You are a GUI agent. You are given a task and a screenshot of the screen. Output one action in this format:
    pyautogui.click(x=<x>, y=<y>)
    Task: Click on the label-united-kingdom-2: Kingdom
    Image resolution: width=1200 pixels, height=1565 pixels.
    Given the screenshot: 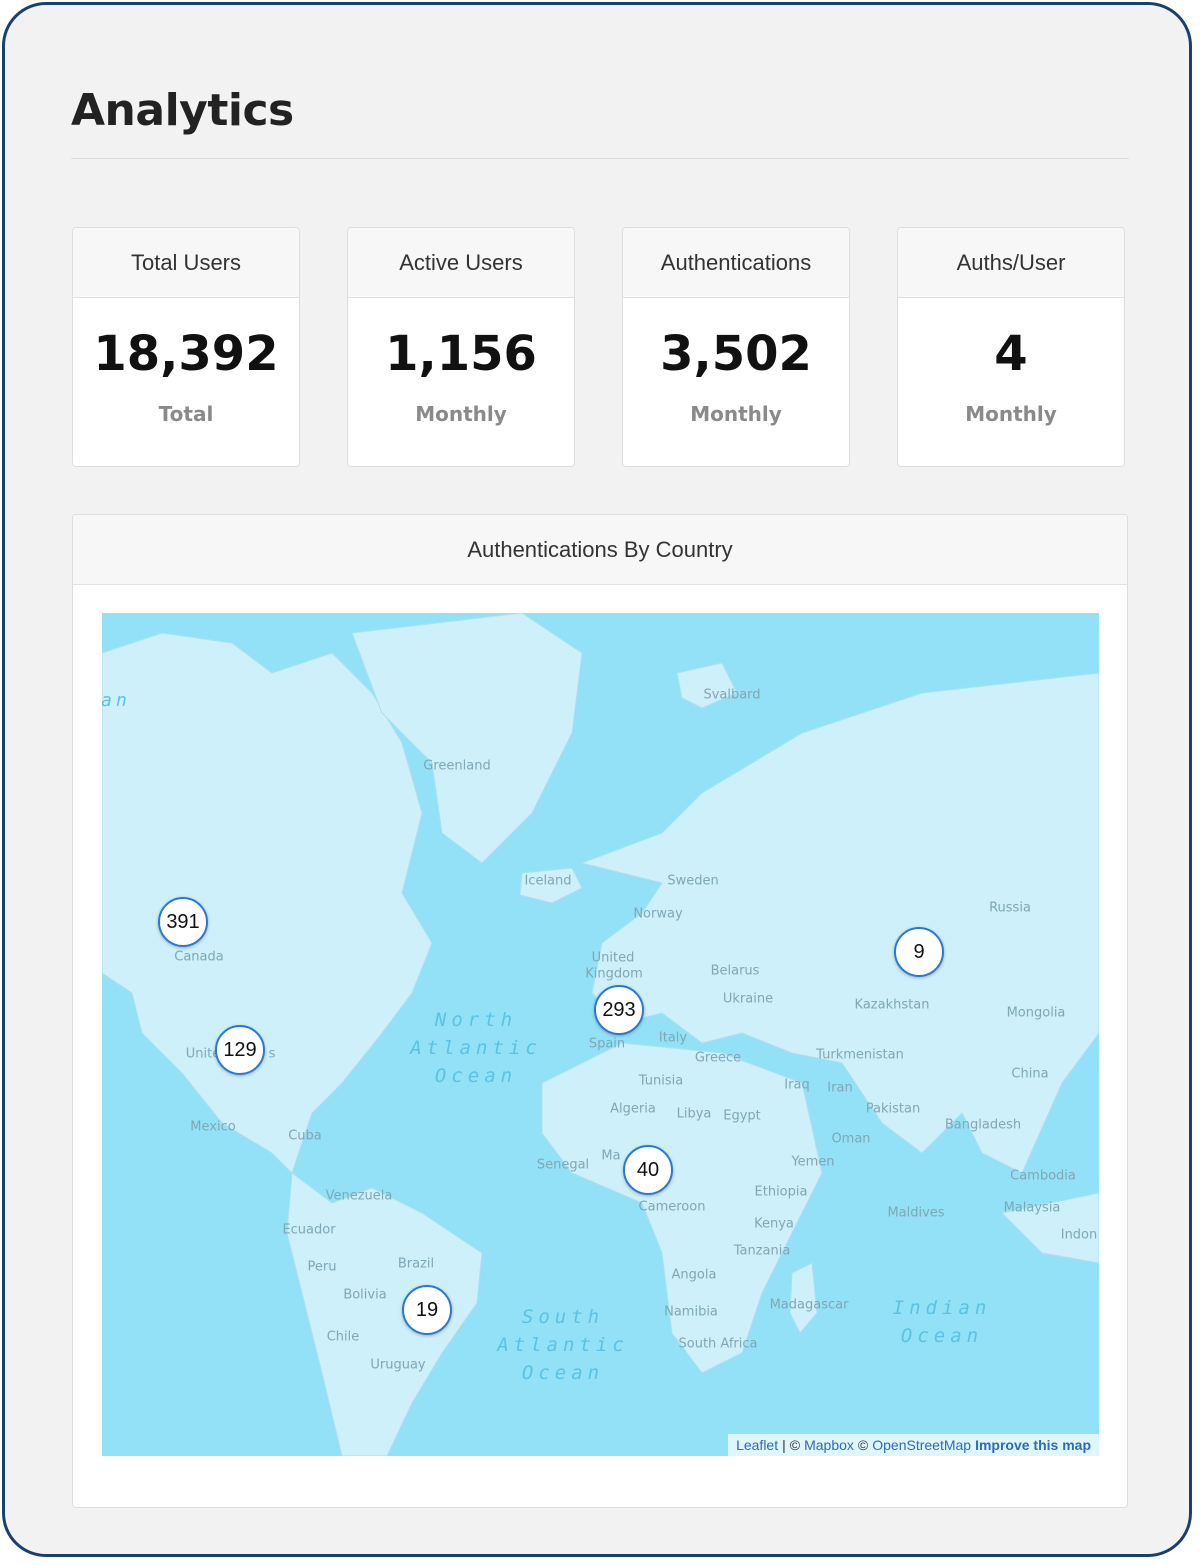 What is the action you would take?
    pyautogui.click(x=614, y=974)
    